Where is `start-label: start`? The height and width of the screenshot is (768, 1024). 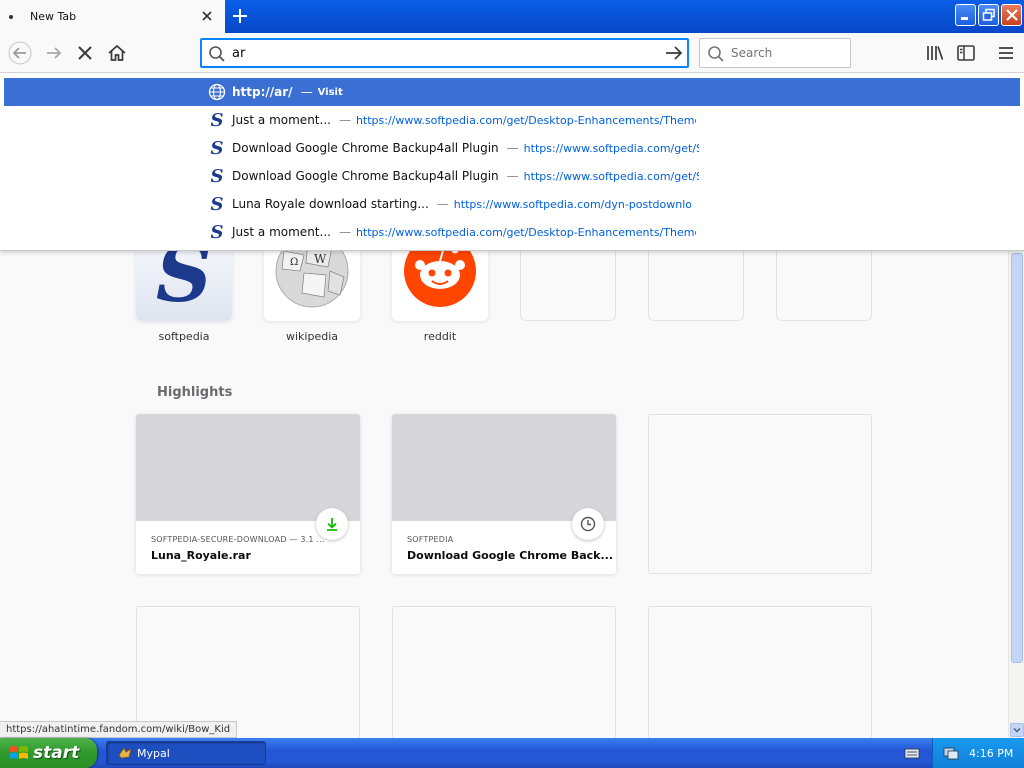
start-label: start is located at coordinates (56, 753).